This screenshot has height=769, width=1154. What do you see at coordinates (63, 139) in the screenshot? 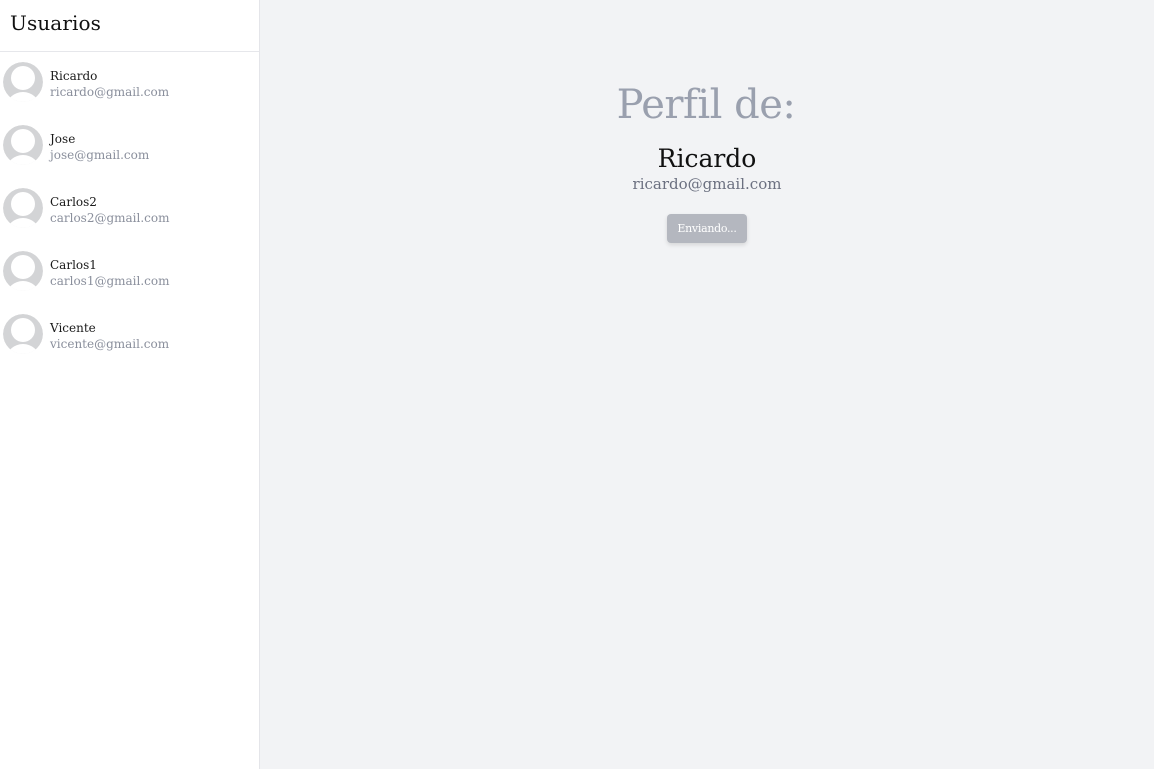
I see `user-name: Jose` at bounding box center [63, 139].